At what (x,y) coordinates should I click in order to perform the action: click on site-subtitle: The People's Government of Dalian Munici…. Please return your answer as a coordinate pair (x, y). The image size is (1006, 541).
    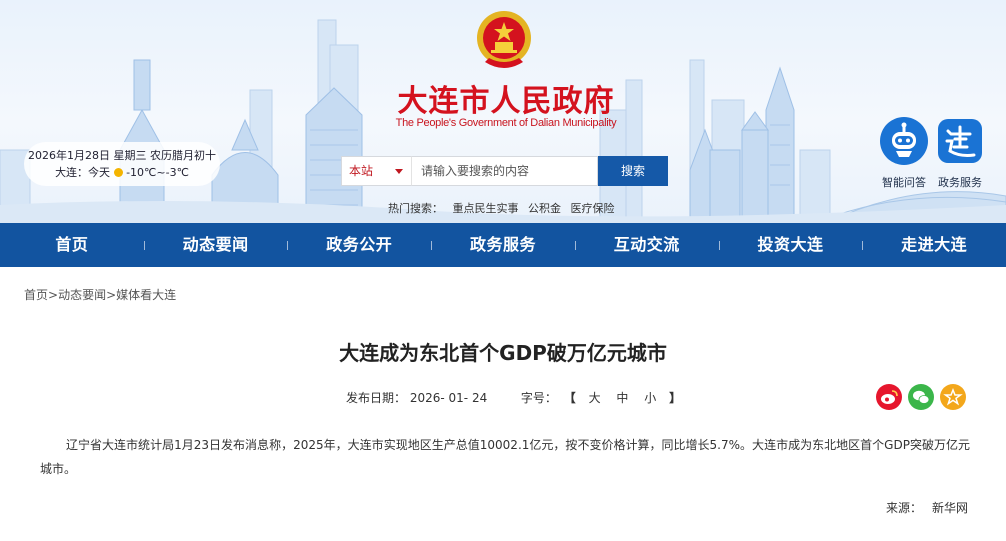
    Looking at the image, I should click on (506, 123).